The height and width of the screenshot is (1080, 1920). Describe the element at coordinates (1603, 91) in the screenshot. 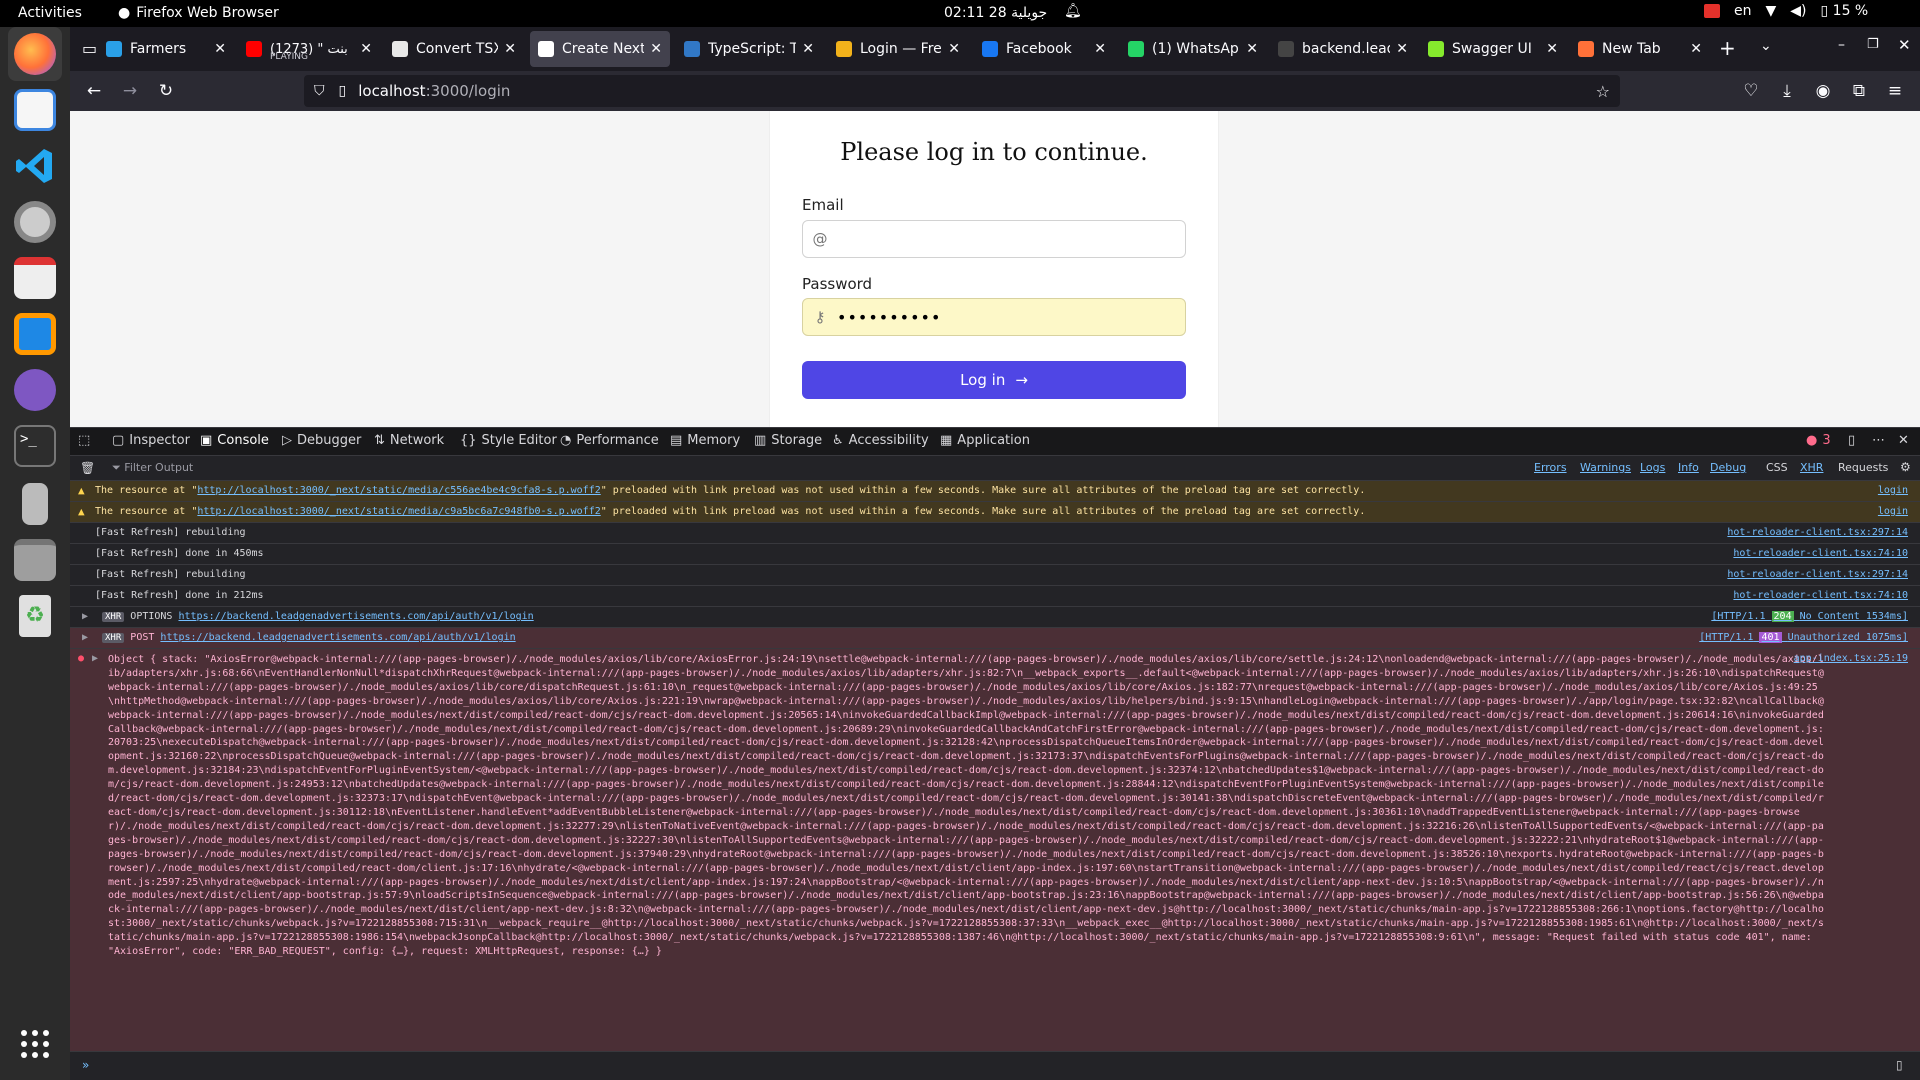

I see `bookmark-star-icon: ☆` at that location.